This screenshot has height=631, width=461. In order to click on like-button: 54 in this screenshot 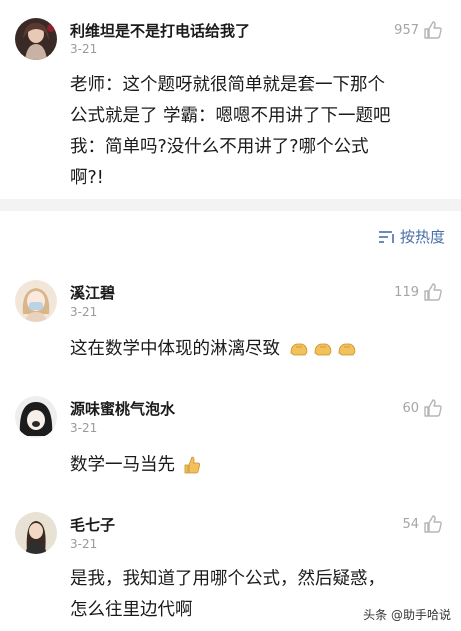, I will do `click(422, 524)`.